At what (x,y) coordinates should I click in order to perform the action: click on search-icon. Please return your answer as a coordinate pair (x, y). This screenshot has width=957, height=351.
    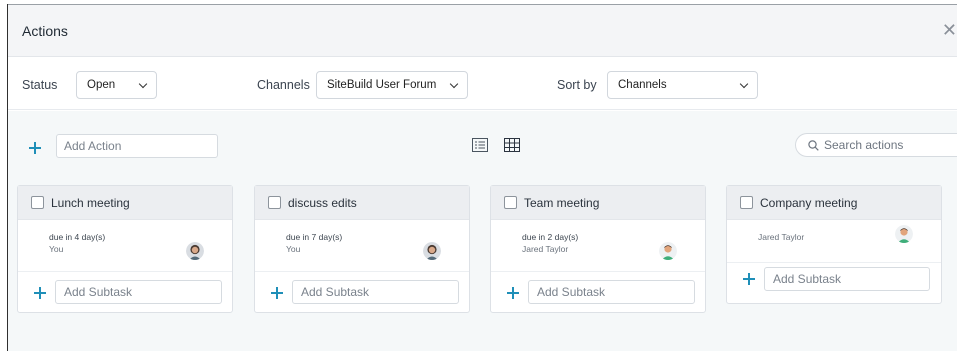
    Looking at the image, I should click on (813, 145).